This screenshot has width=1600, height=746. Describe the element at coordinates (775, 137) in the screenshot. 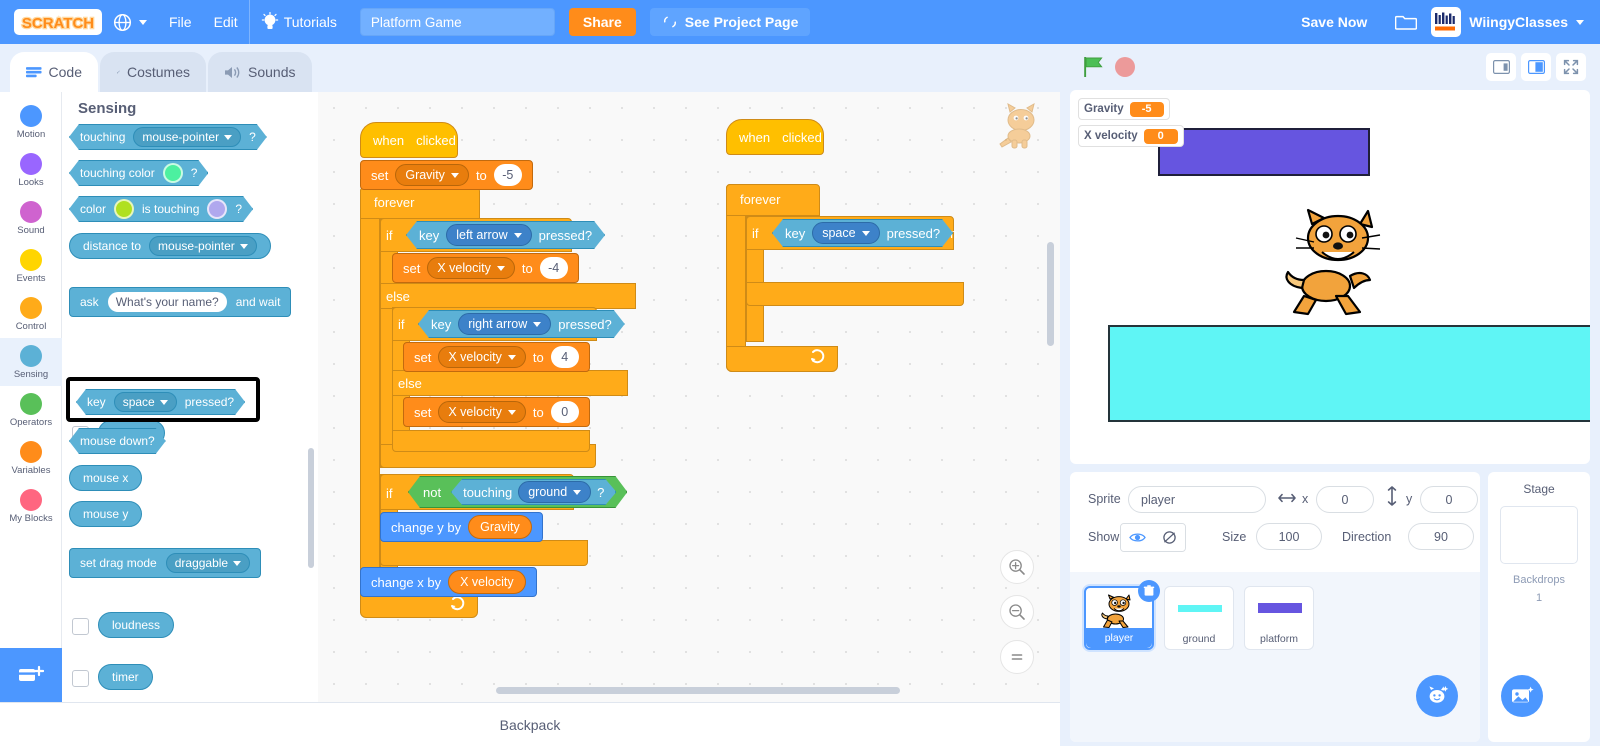

I see `when-flag-clicked-hat-2: when clicked` at that location.